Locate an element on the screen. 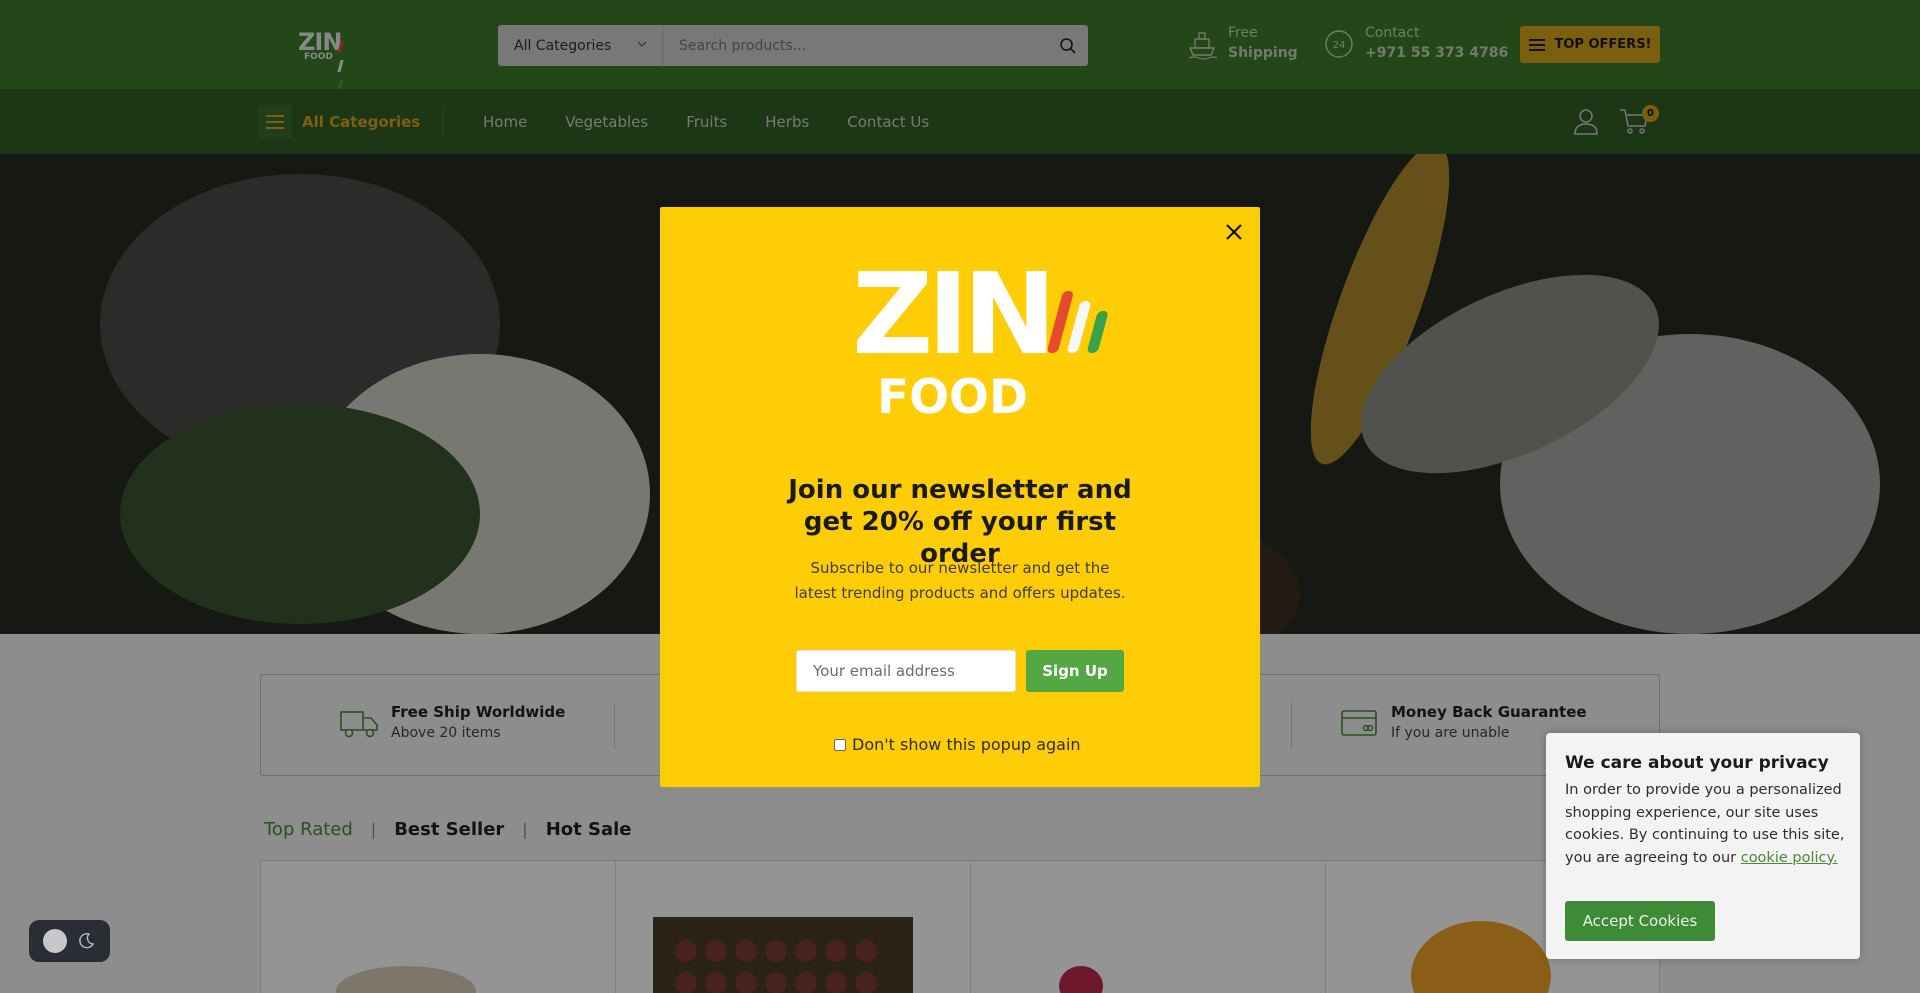 The width and height of the screenshot is (1920, 993). popup-logo: ZIN FOOD is located at coordinates (980, 338).